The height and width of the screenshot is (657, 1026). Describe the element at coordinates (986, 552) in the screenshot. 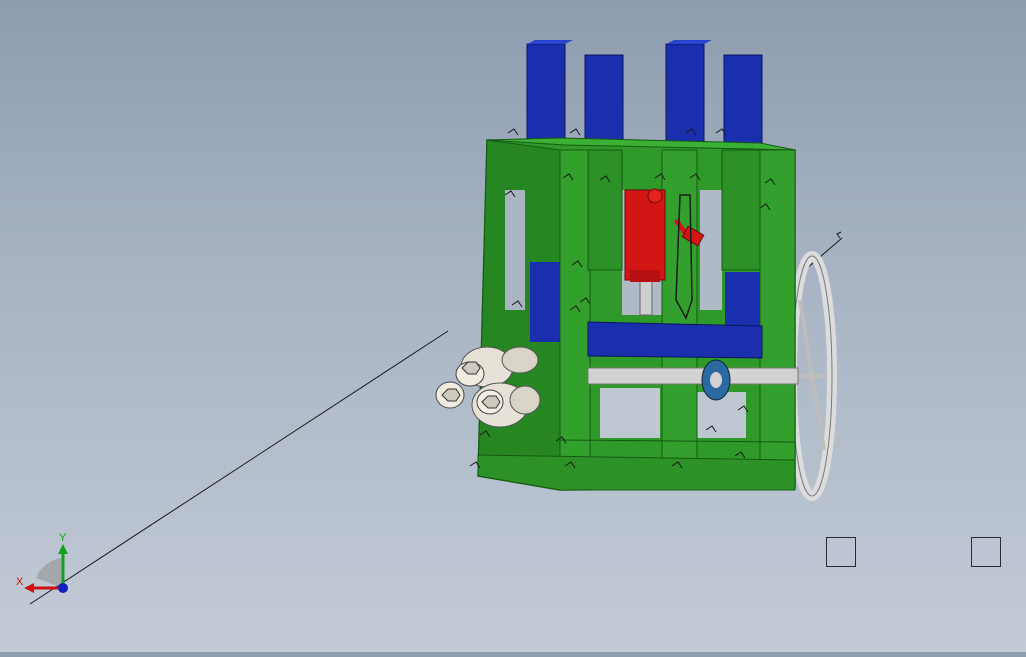

I see `selection-box-right` at that location.